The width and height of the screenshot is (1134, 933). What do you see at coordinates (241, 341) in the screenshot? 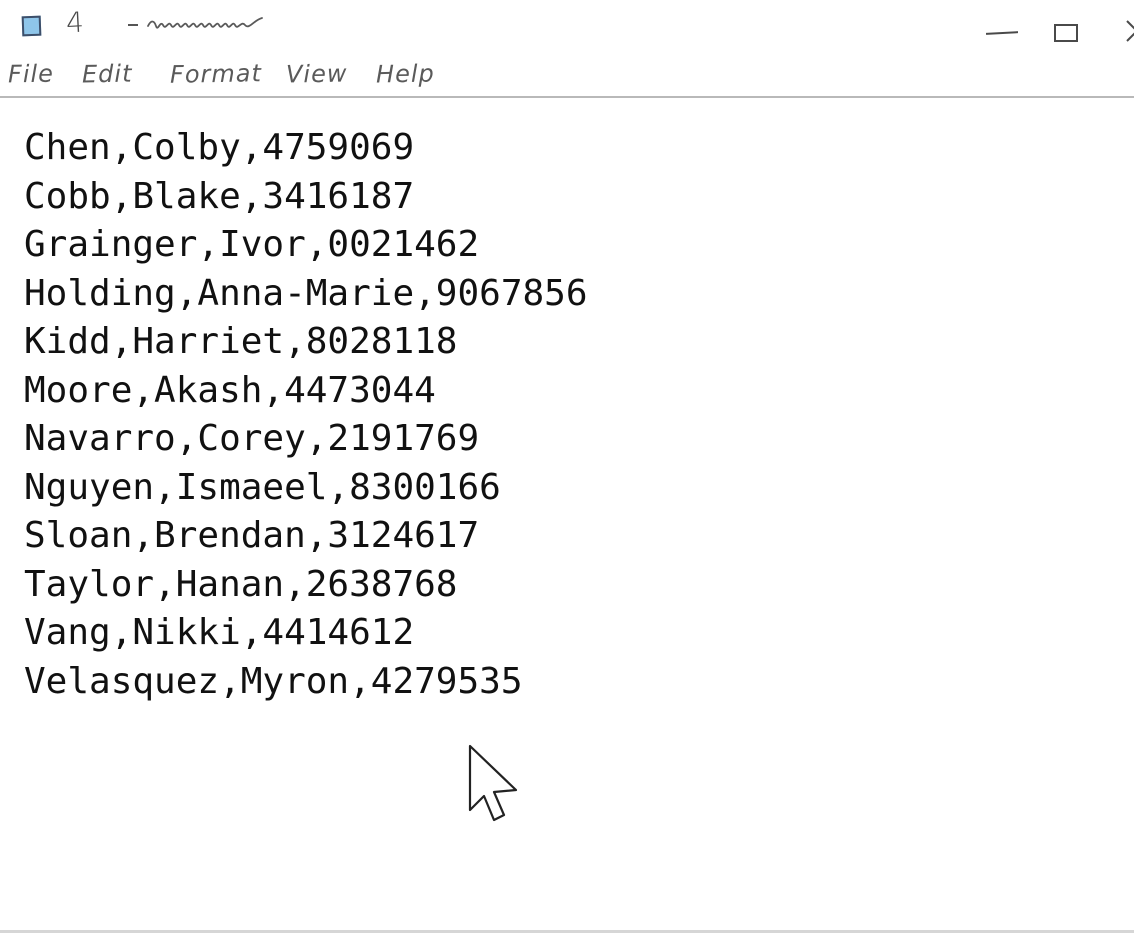
I see `text-line: Kidd,Harriet,8028118` at bounding box center [241, 341].